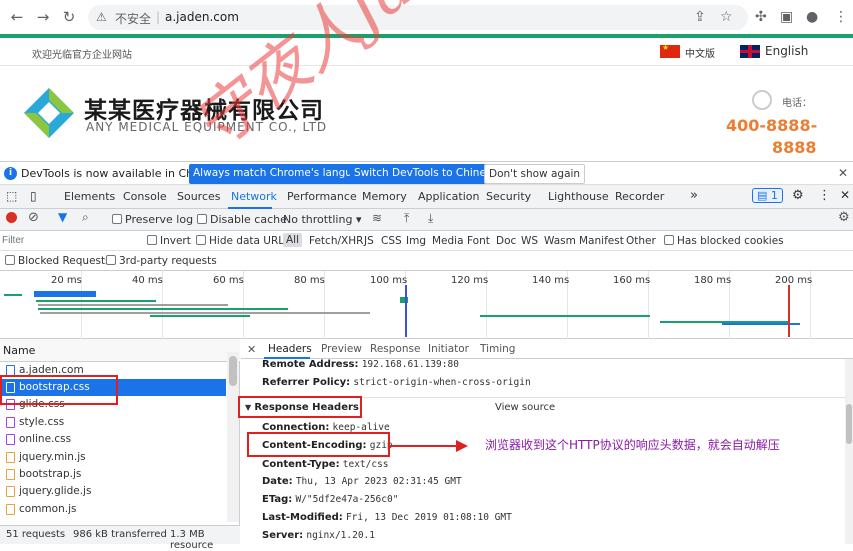  Describe the element at coordinates (641, 241) in the screenshot. I see `type-filter-other: Other` at that location.